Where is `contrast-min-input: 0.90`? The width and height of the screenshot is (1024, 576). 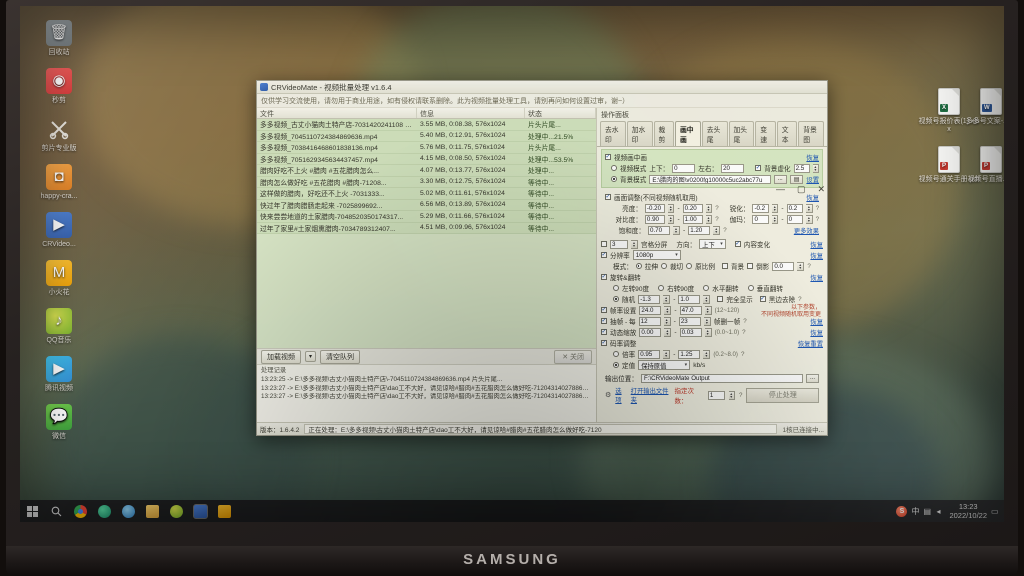 contrast-min-input: 0.90 is located at coordinates (655, 219).